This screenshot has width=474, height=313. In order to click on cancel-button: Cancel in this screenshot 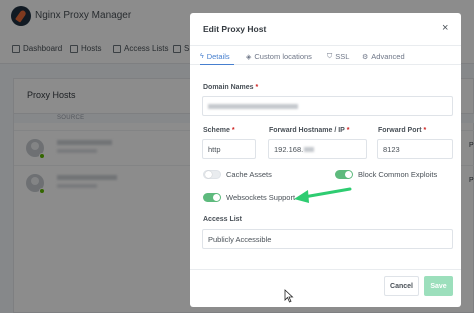, I will do `click(401, 286)`.